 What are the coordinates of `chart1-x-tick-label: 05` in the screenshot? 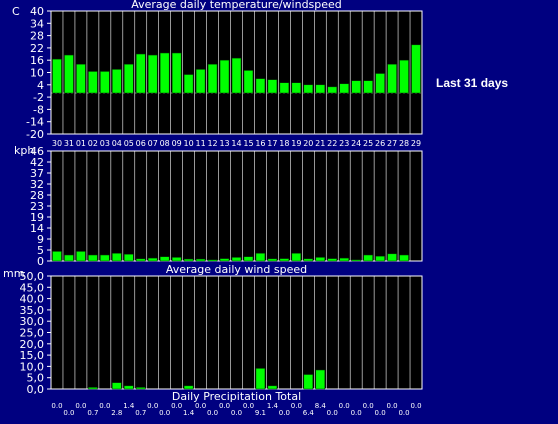 It's located at (129, 143).